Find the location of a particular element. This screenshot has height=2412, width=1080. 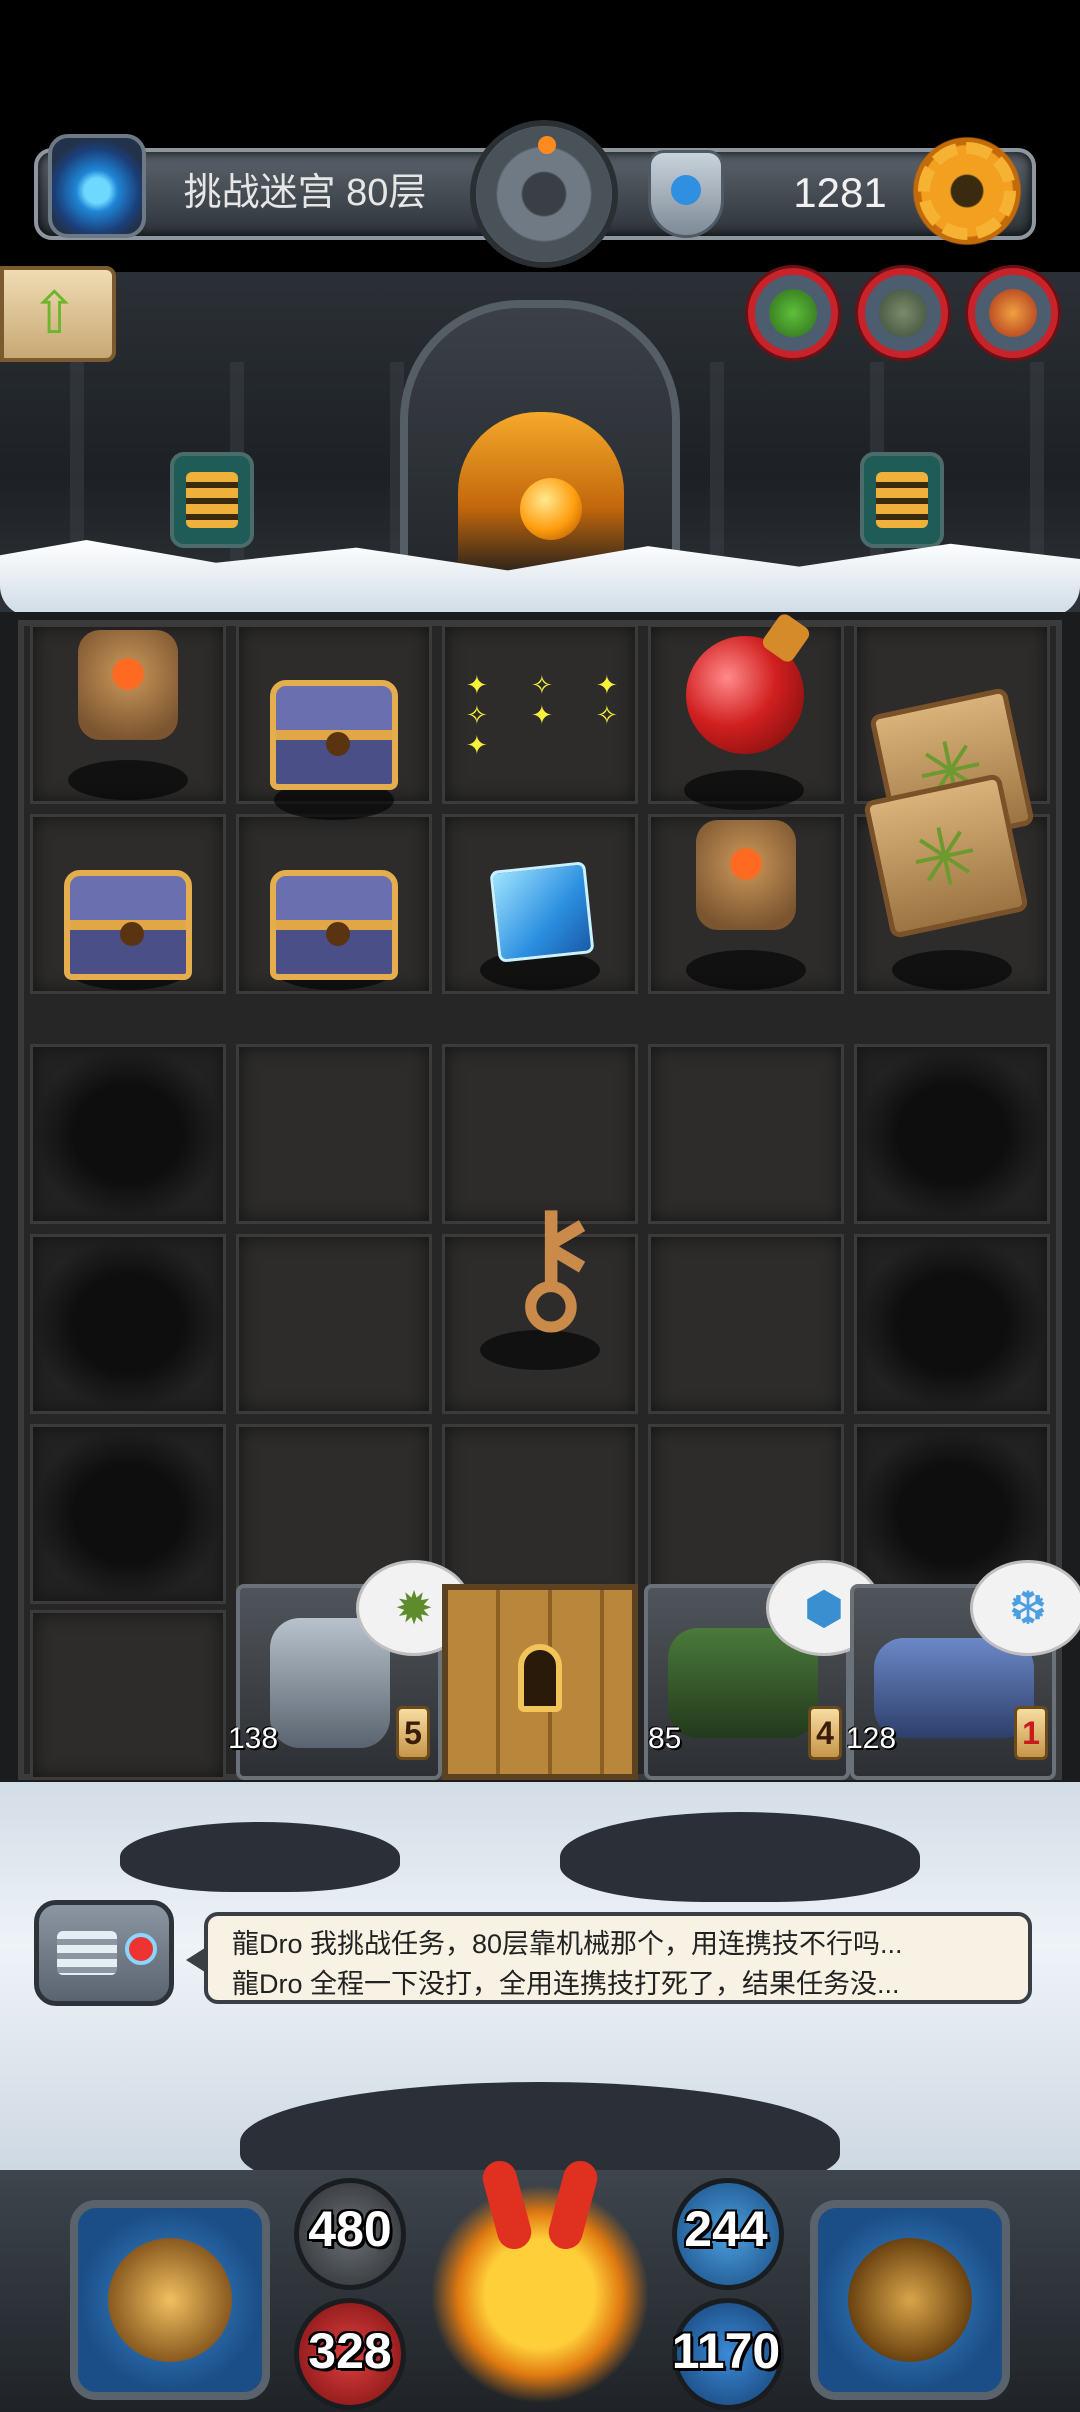

mech-attack: 138 is located at coordinates (253, 1738).